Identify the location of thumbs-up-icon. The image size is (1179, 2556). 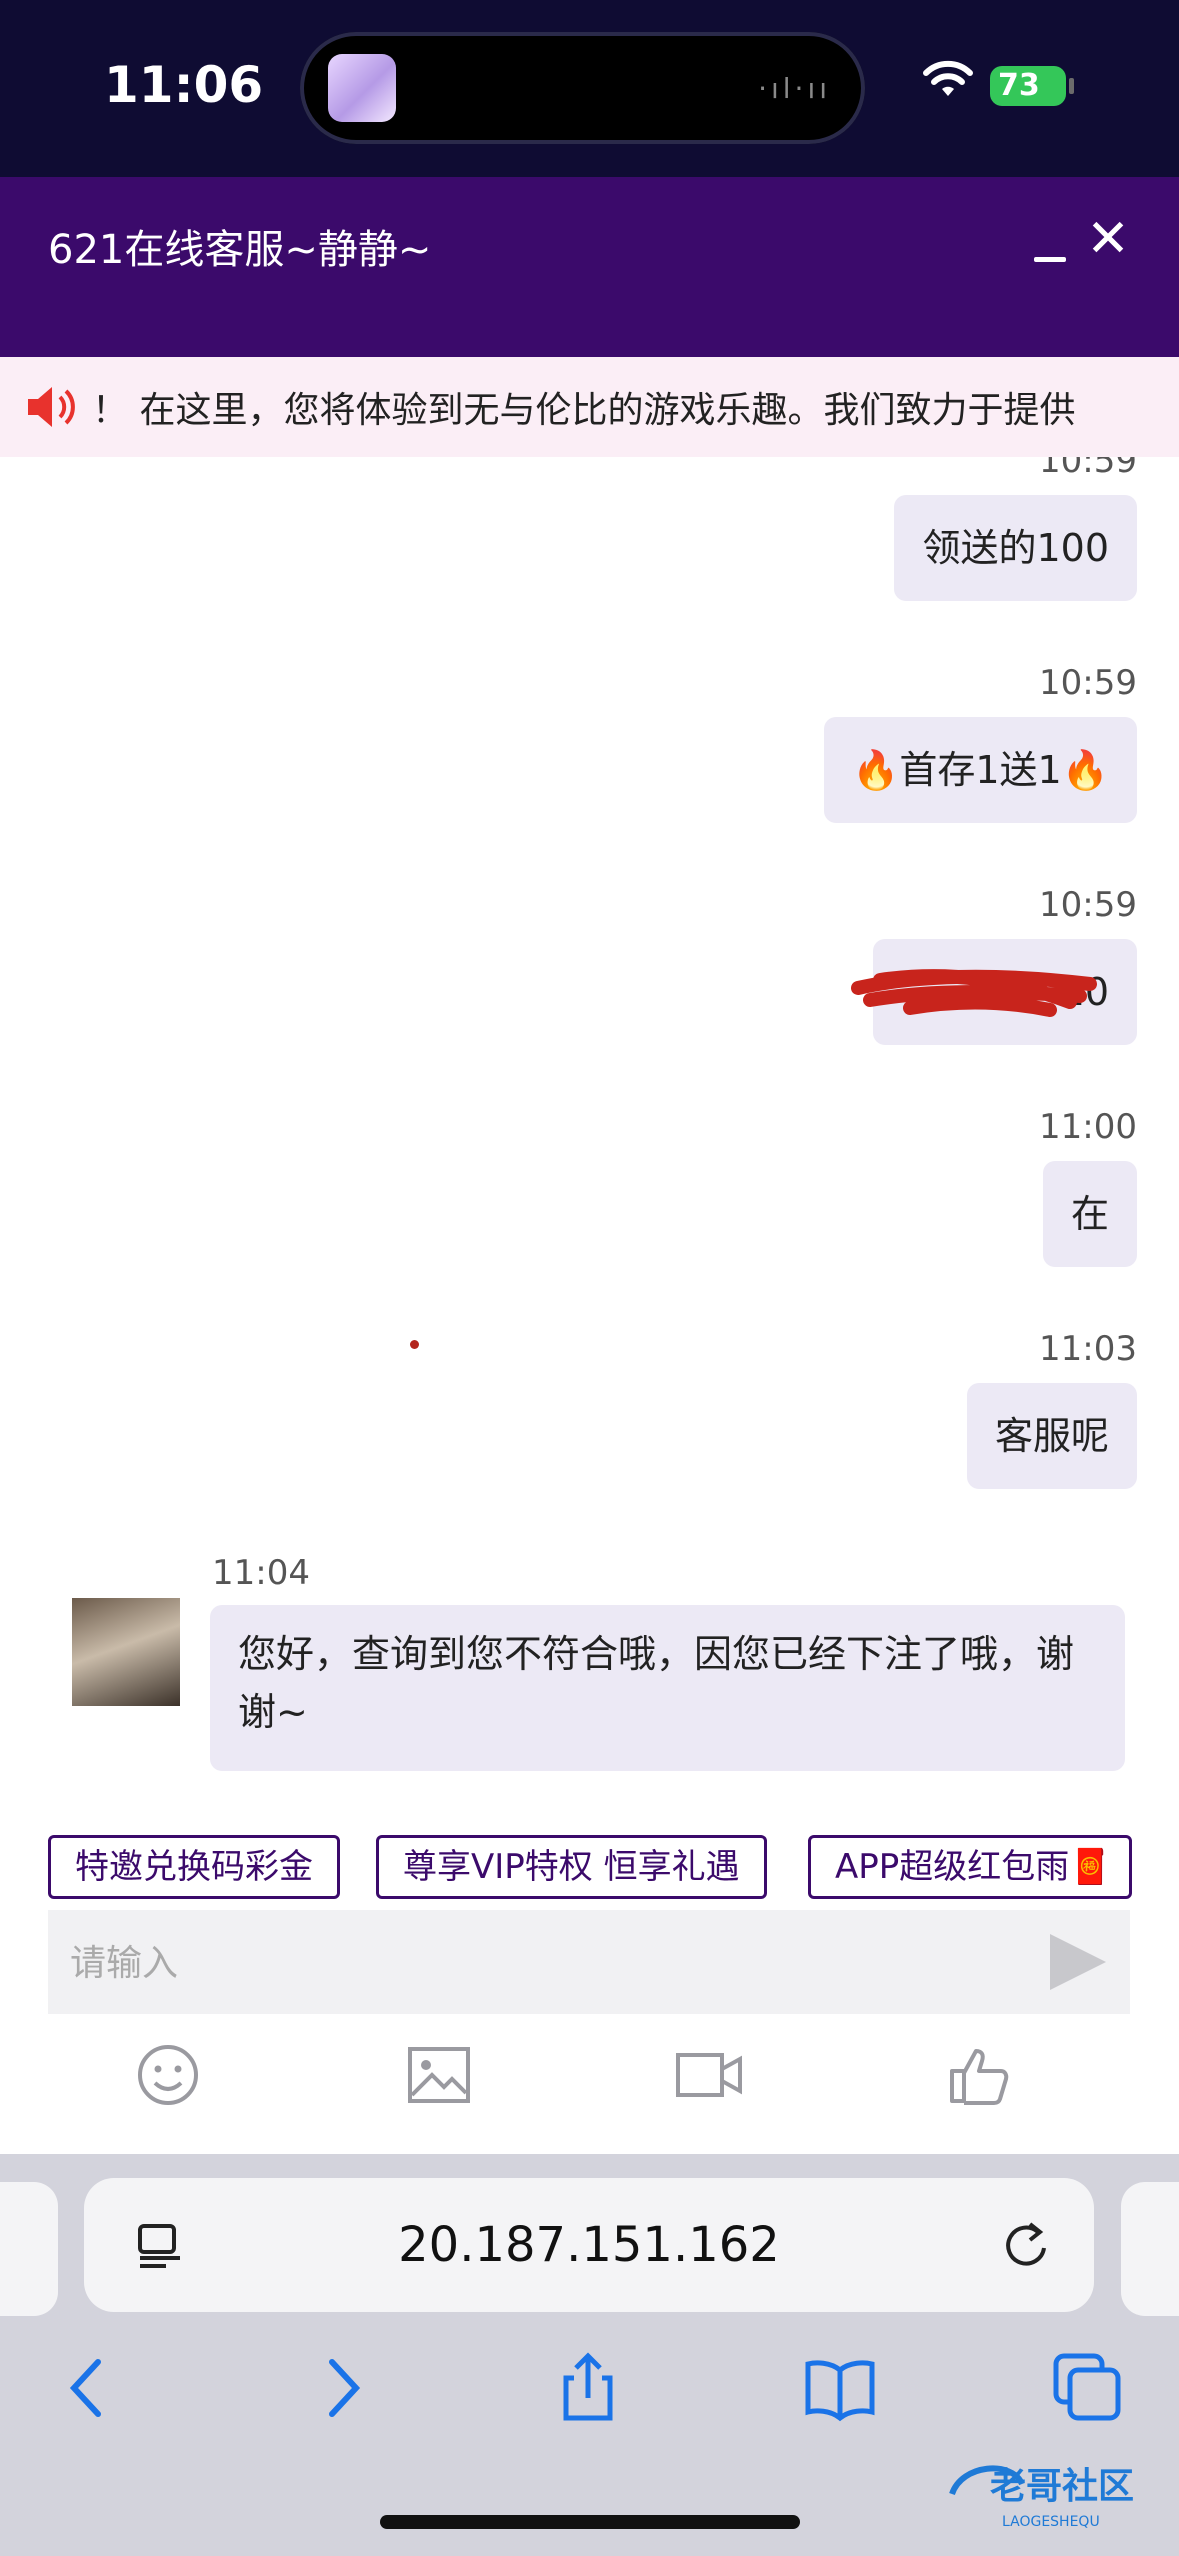
(979, 2075).